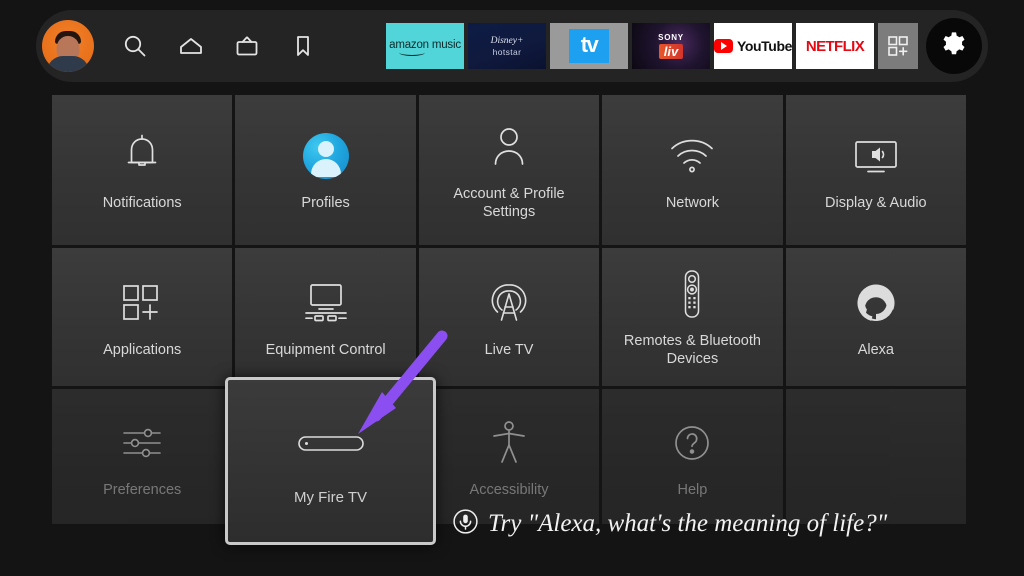  I want to click on youtube-app: YouTube, so click(753, 46).